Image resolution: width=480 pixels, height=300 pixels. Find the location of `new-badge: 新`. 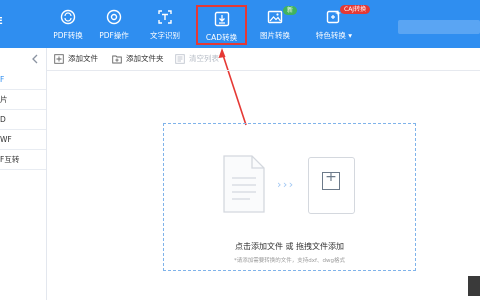

new-badge: 新 is located at coordinates (290, 10).